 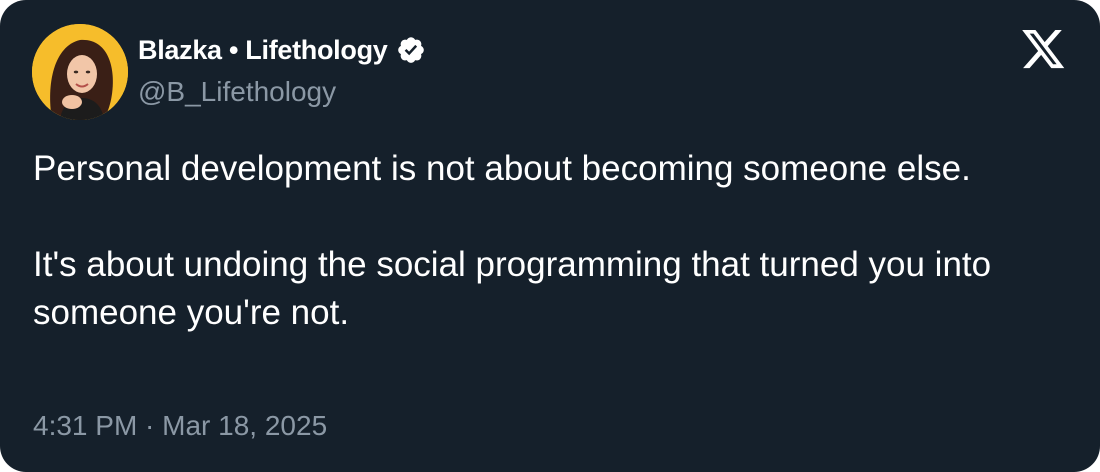 What do you see at coordinates (1044, 50) in the screenshot?
I see `x-logo-icon` at bounding box center [1044, 50].